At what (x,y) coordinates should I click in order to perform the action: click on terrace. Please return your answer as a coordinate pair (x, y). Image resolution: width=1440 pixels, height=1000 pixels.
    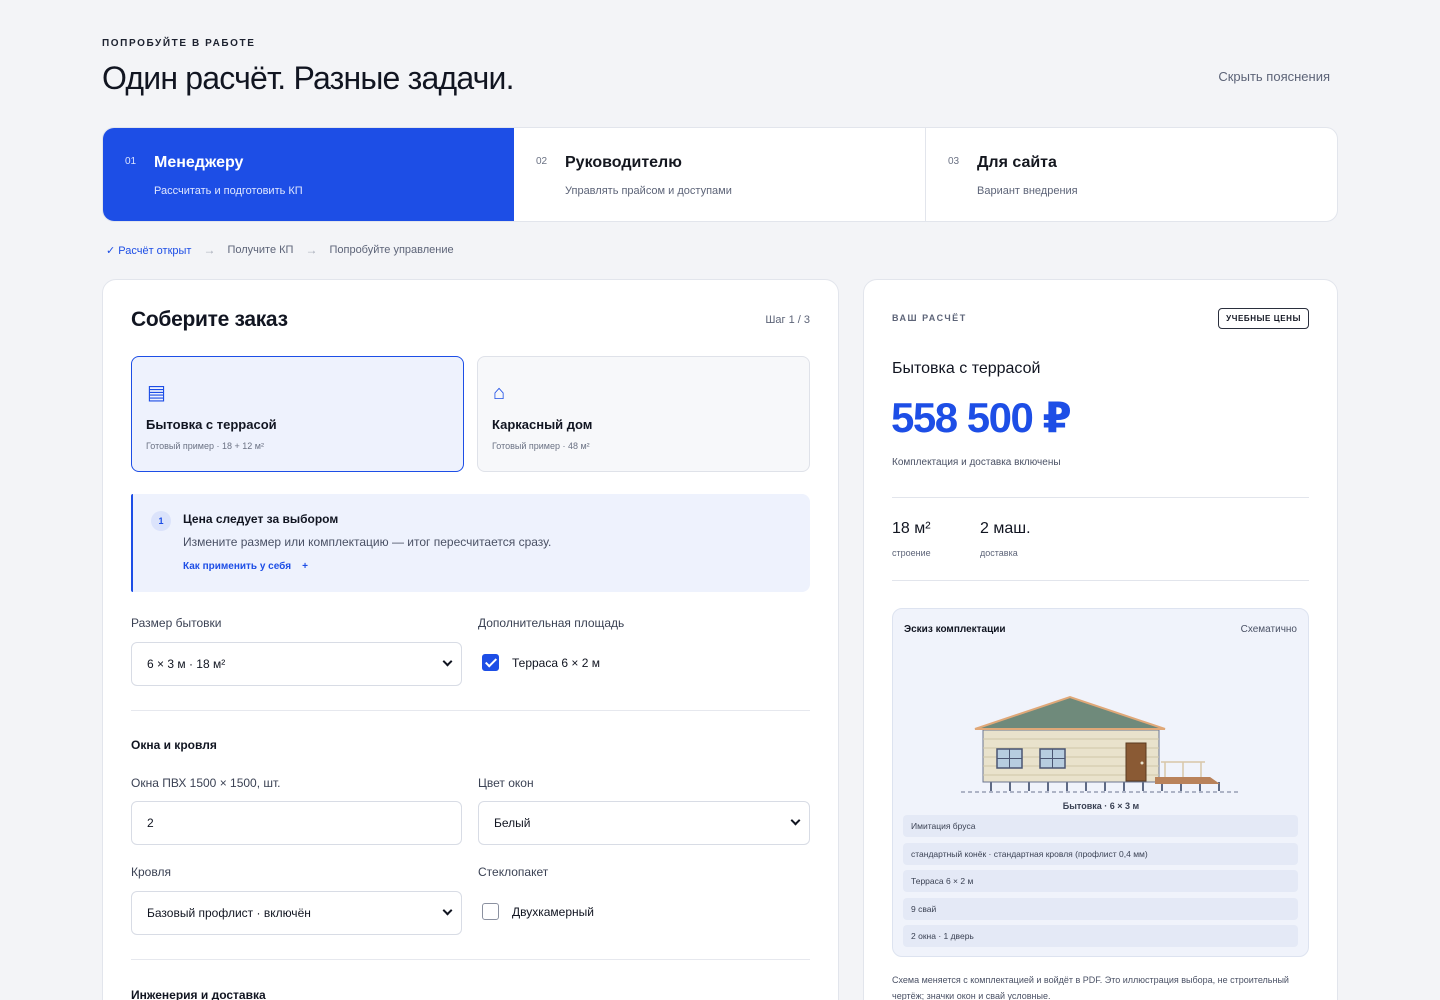
    Looking at the image, I should click on (1183, 769).